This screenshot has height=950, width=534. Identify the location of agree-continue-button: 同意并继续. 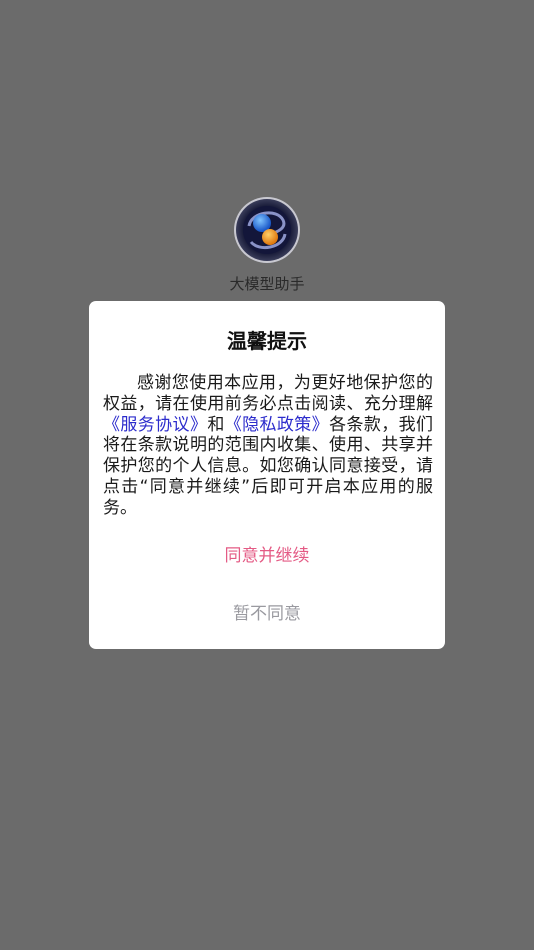
(267, 554).